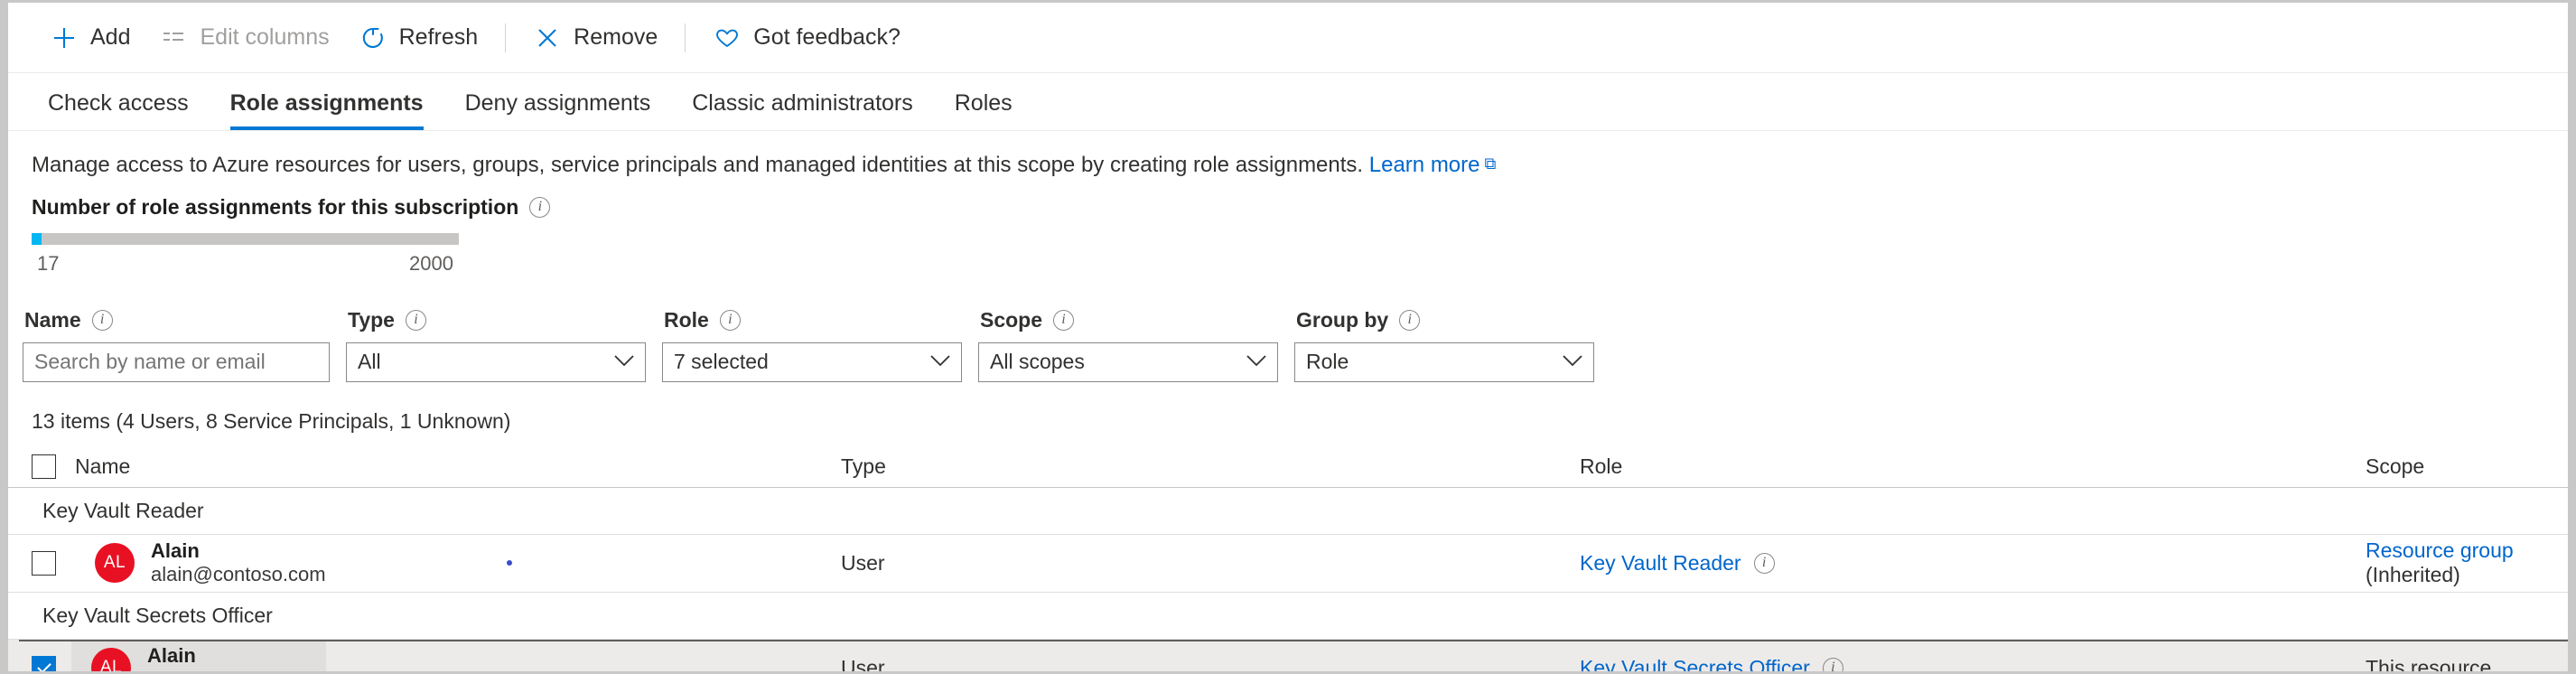 The image size is (2576, 674). I want to click on filter-type-label-row: Type i, so click(496, 320).